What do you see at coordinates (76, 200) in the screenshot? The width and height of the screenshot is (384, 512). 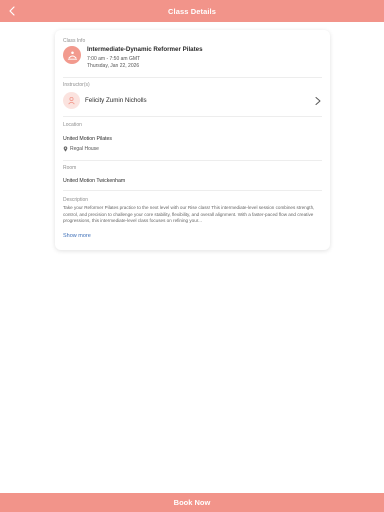 I see `description-label: Description` at bounding box center [76, 200].